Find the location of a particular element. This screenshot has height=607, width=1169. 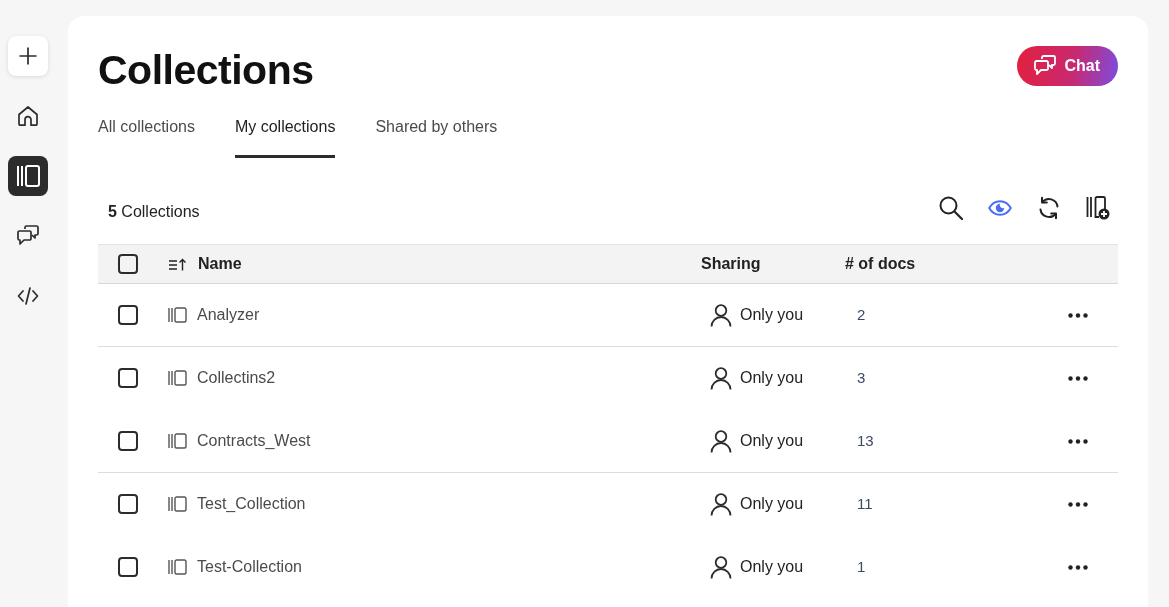

eye-icon is located at coordinates (1000, 208).